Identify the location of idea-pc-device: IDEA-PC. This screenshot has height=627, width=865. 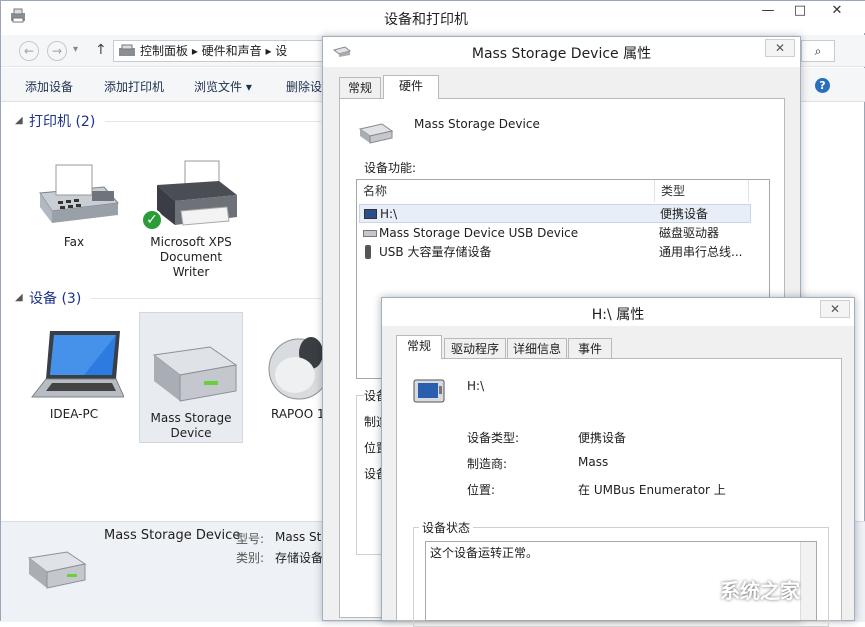
(74, 374).